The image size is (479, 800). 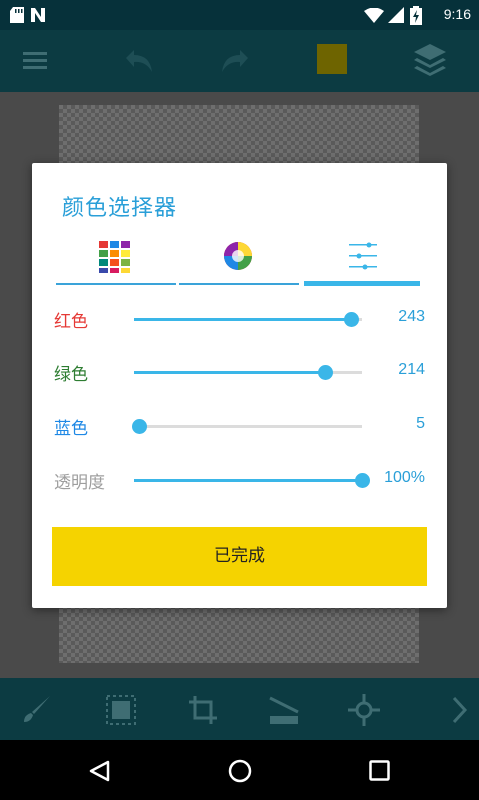 What do you see at coordinates (379, 770) in the screenshot?
I see `recents-icon` at bounding box center [379, 770].